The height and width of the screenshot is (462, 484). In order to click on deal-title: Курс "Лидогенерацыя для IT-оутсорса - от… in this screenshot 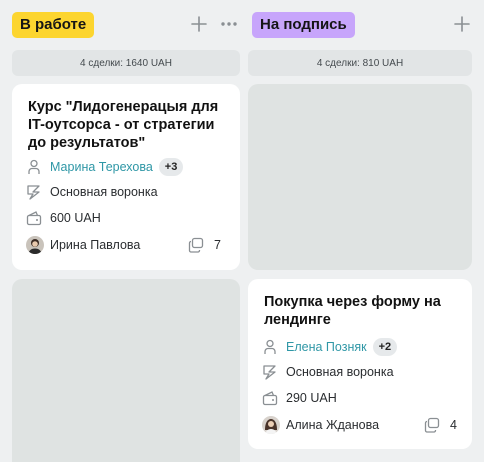, I will do `click(128, 125)`.